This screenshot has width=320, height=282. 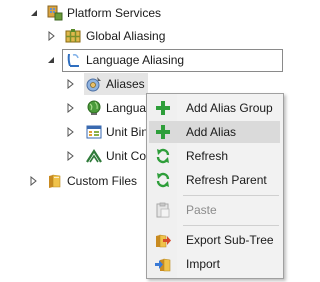 I want to click on global-aliasing-icon, so click(x=73, y=36).